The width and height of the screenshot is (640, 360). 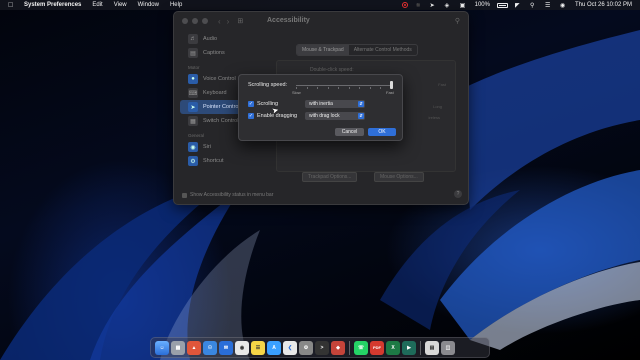 What do you see at coordinates (382, 132) in the screenshot?
I see `ok-button: OK` at bounding box center [382, 132].